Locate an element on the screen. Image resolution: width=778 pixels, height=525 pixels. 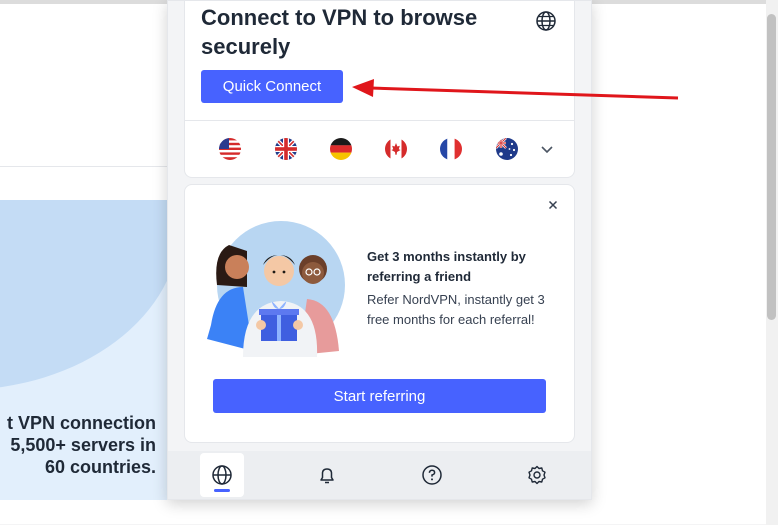
canada-flag-icon is located at coordinates (396, 149).